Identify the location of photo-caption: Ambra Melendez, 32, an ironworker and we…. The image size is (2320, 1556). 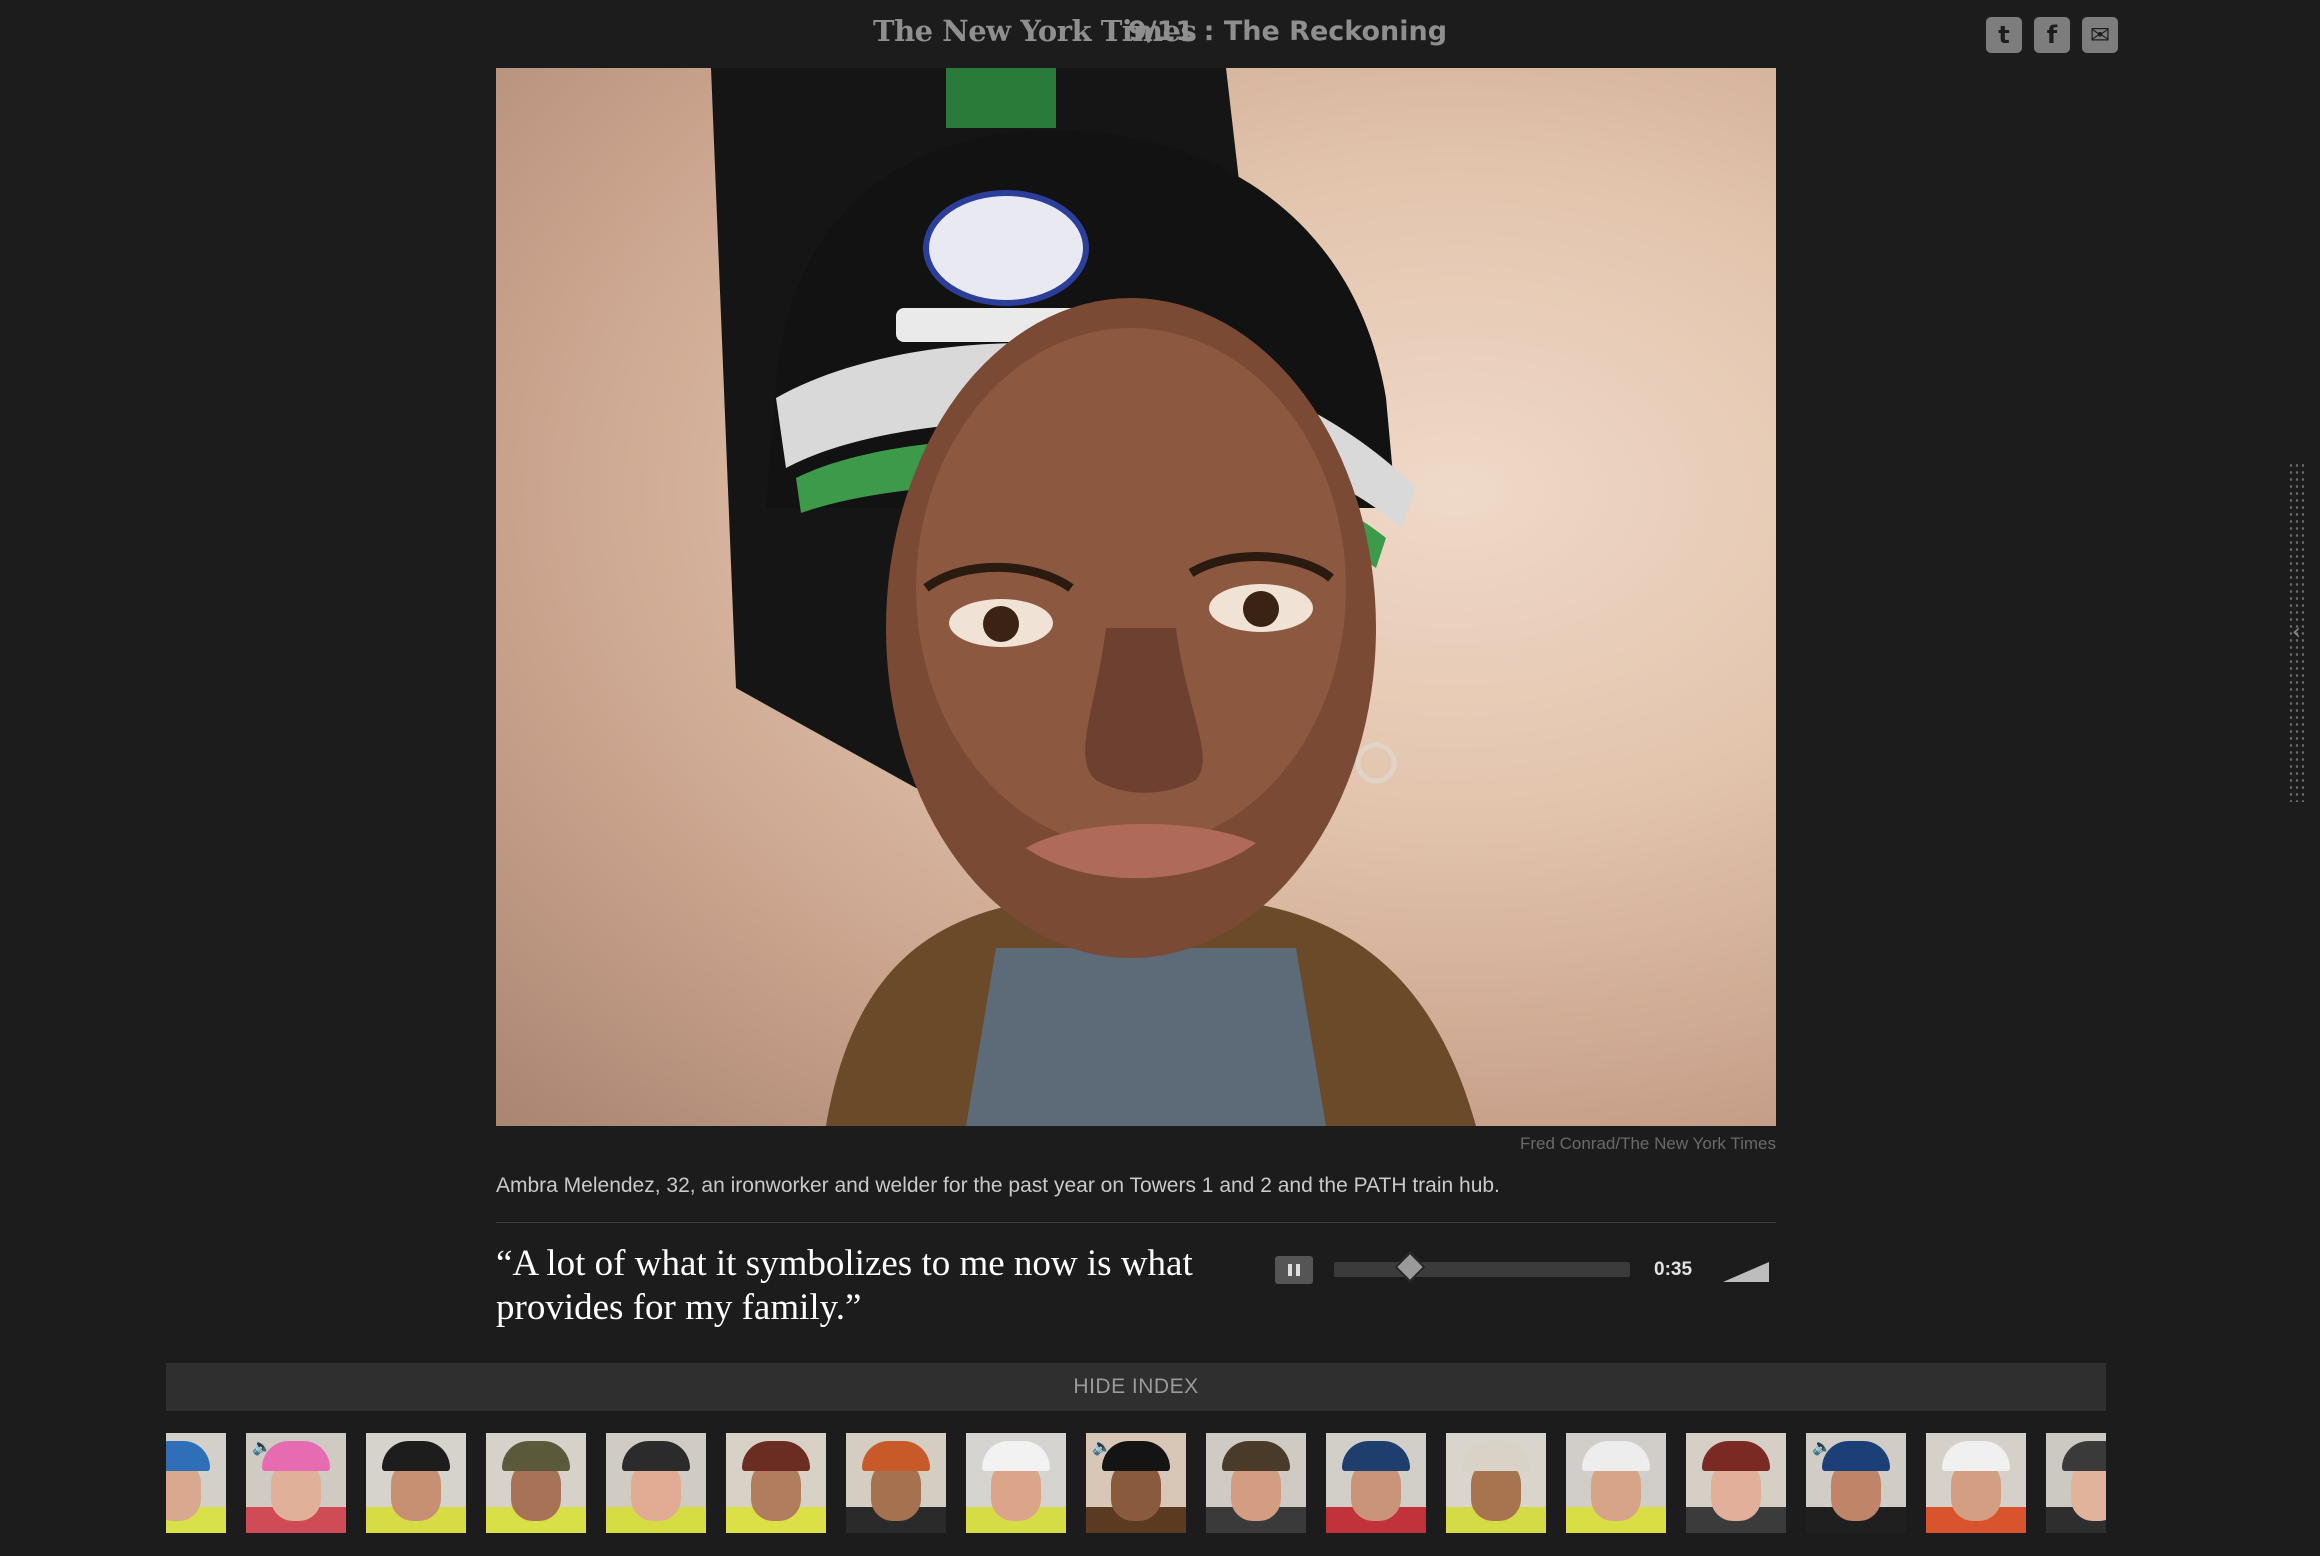
(998, 1185).